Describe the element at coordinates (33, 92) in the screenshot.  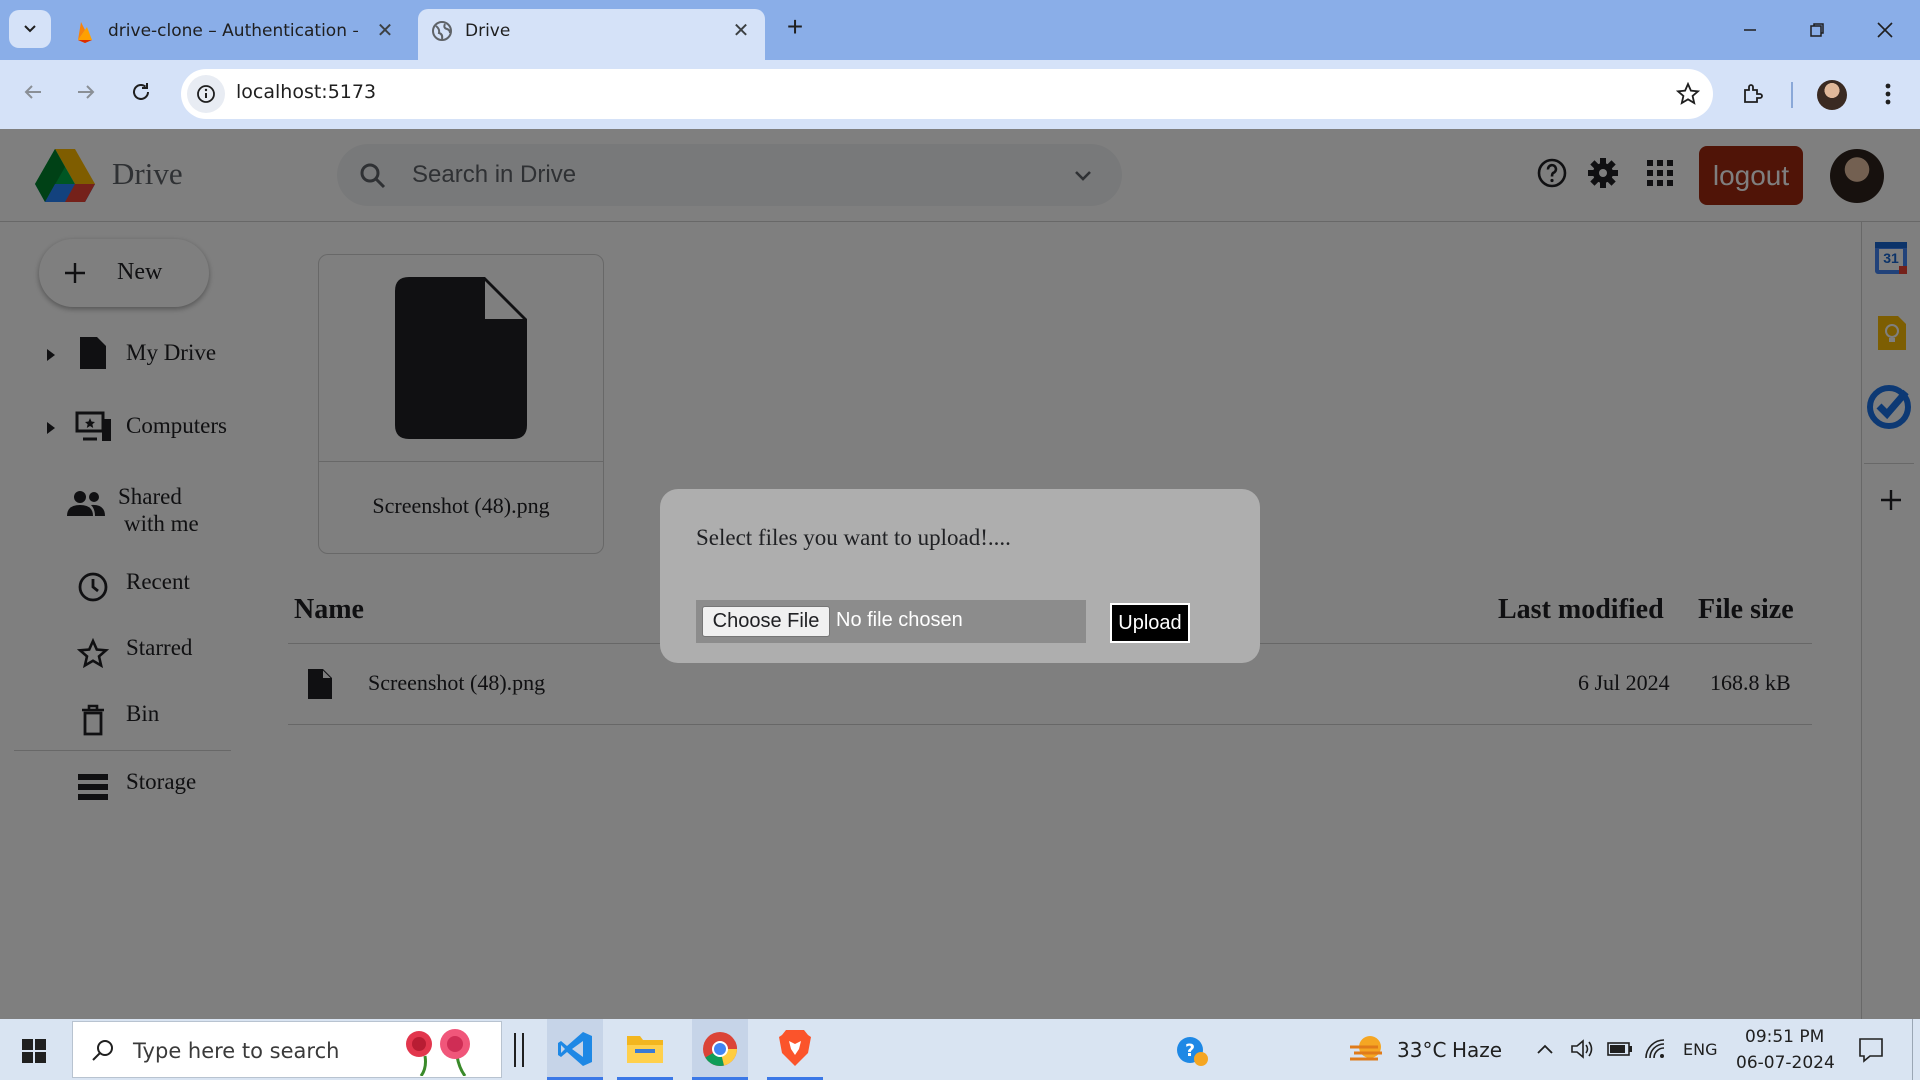
I see `back-icon` at that location.